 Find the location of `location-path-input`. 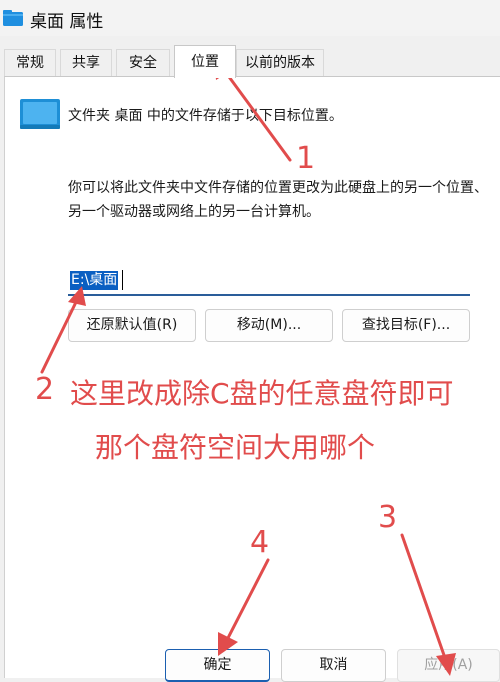

location-path-input is located at coordinates (269, 281).